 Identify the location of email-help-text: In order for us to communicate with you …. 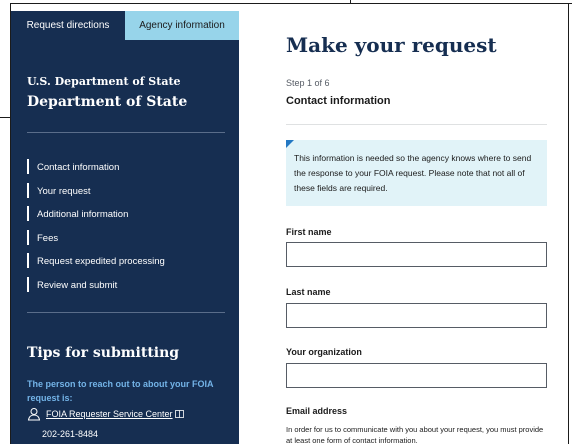
(415, 434).